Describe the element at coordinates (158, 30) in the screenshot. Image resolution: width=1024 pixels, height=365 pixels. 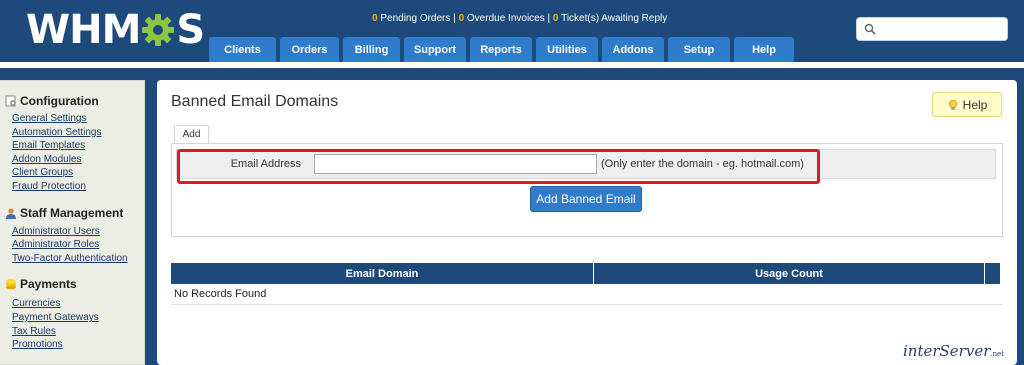
I see `gear-logo-icon` at that location.